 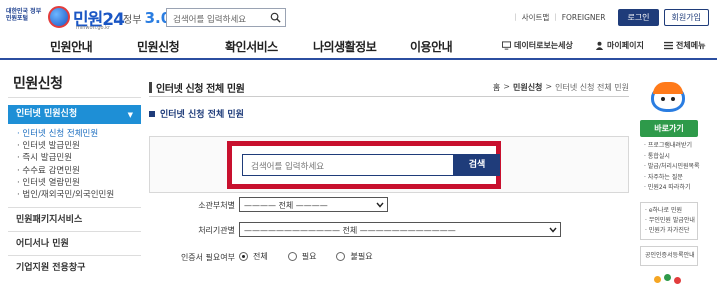 I want to click on cert-radio-all: 전체, so click(x=253, y=256).